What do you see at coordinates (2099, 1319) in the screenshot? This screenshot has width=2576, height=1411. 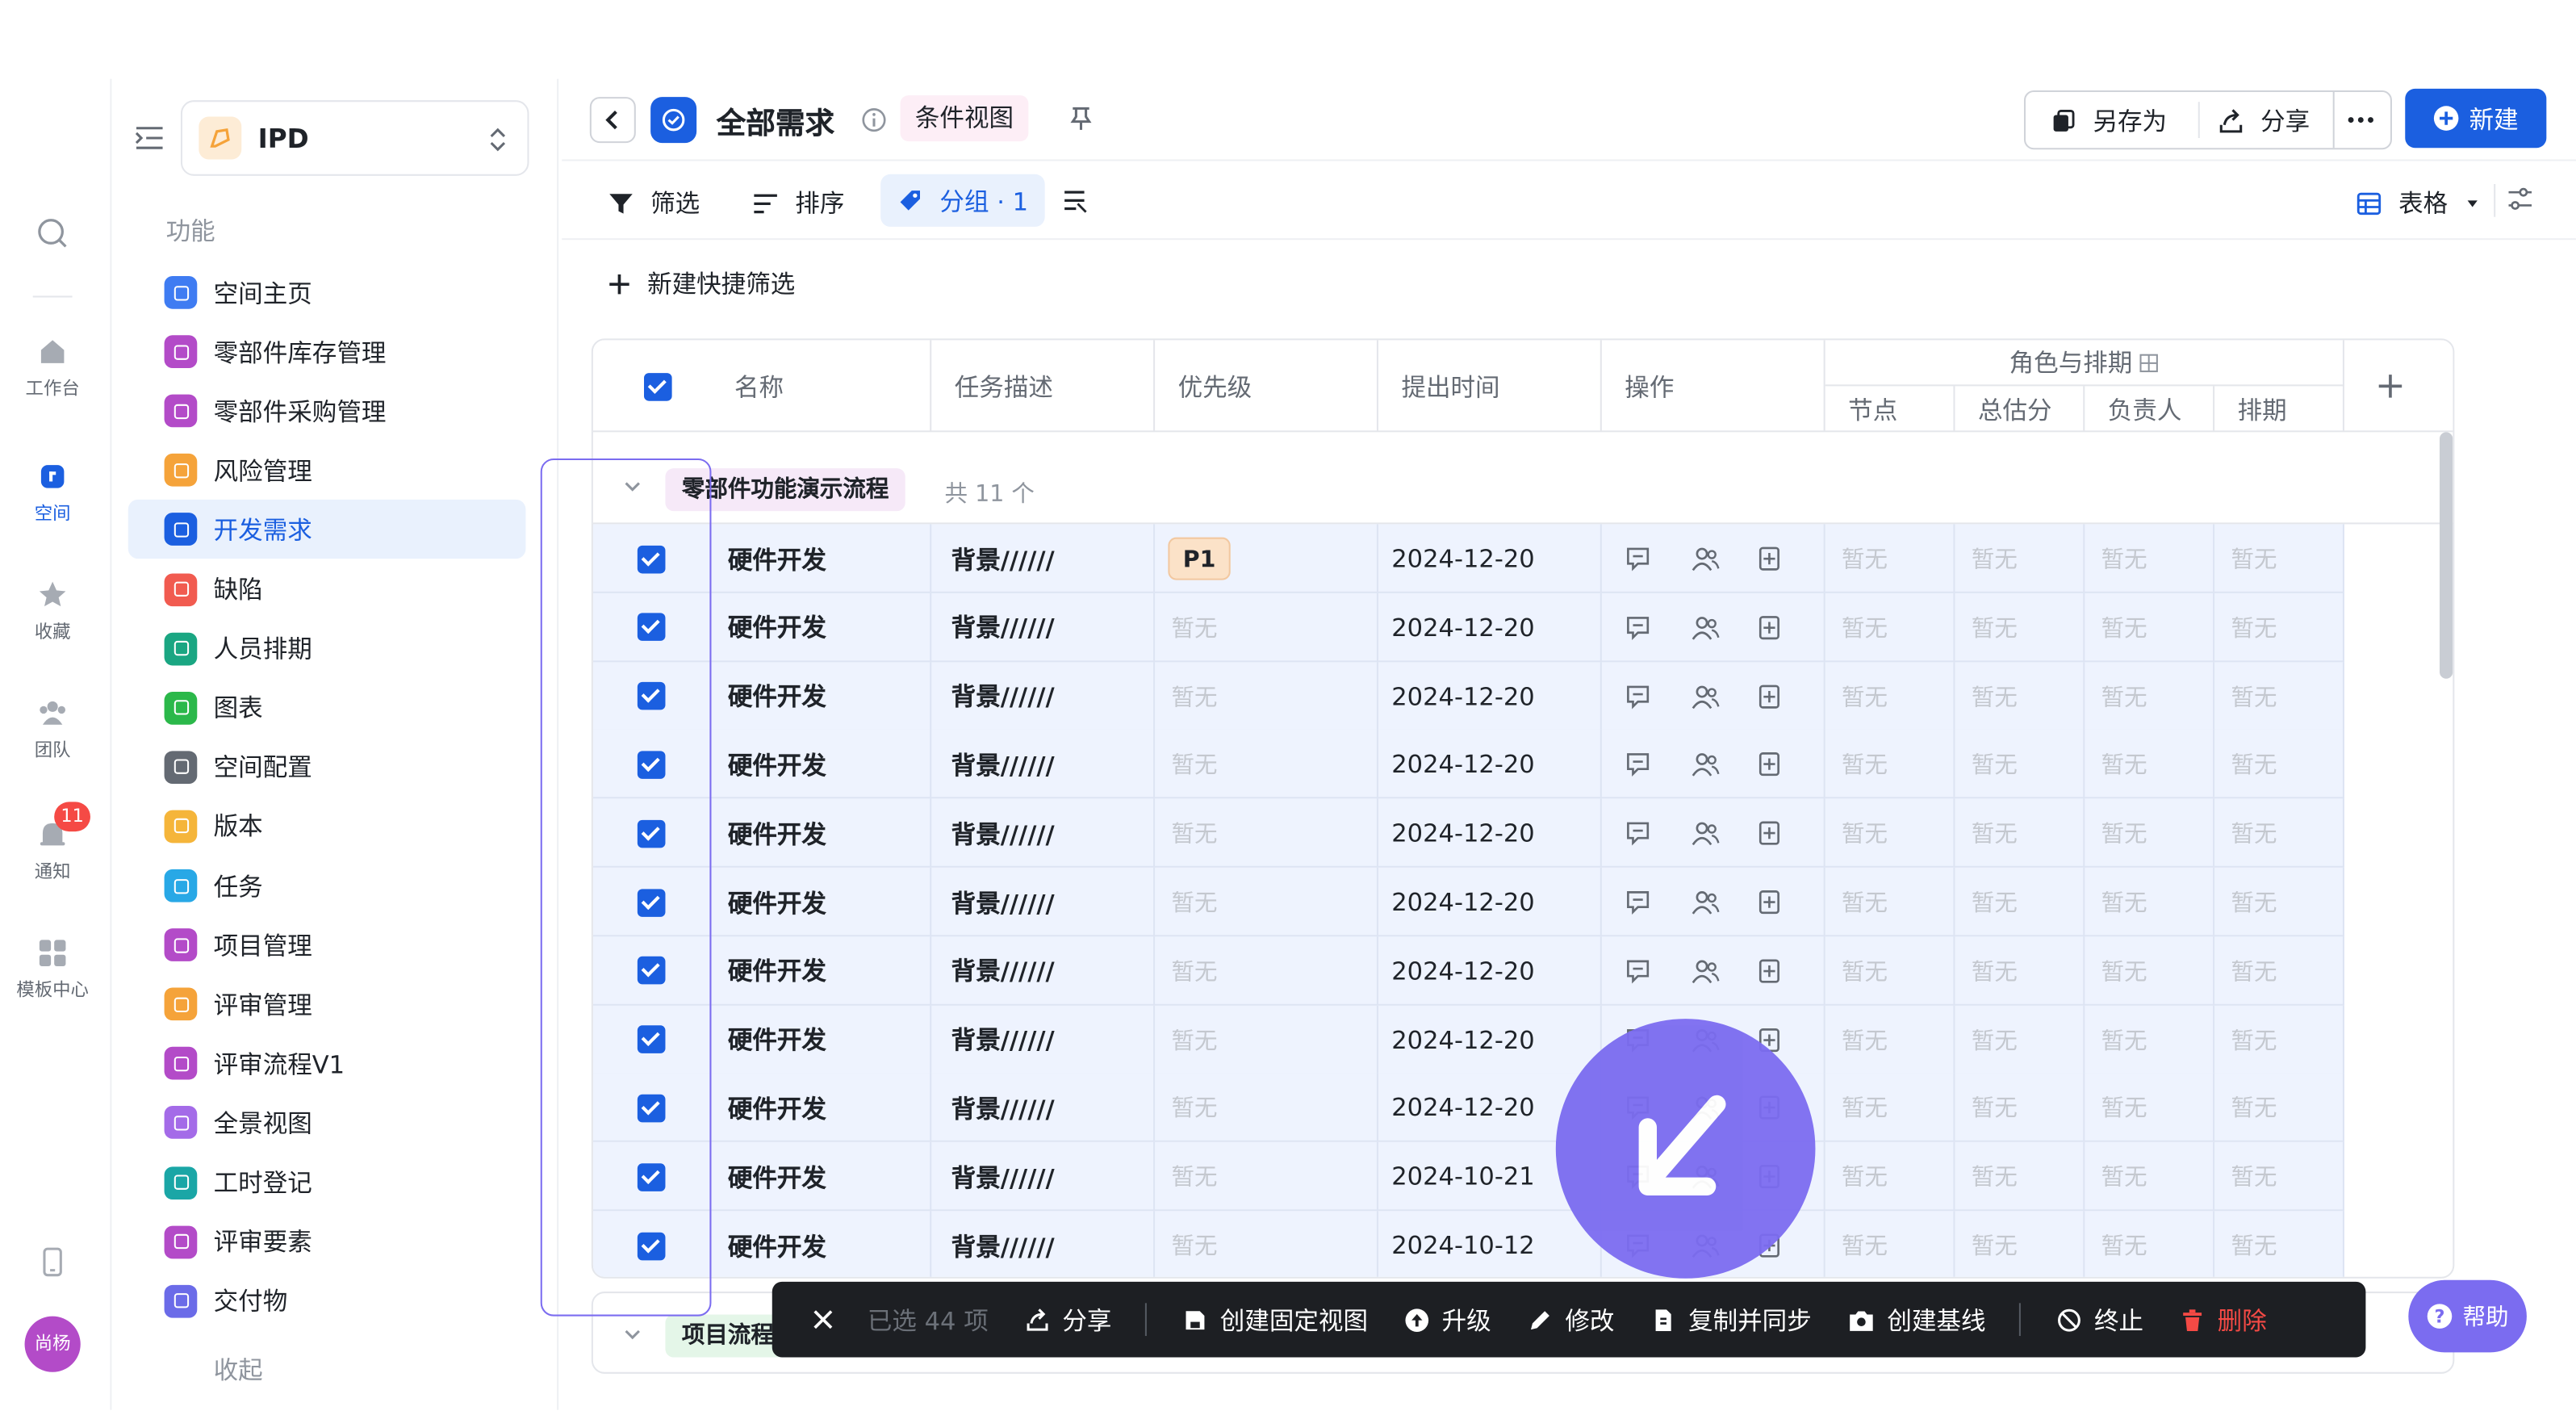 I see `terminate-button: 终止` at bounding box center [2099, 1319].